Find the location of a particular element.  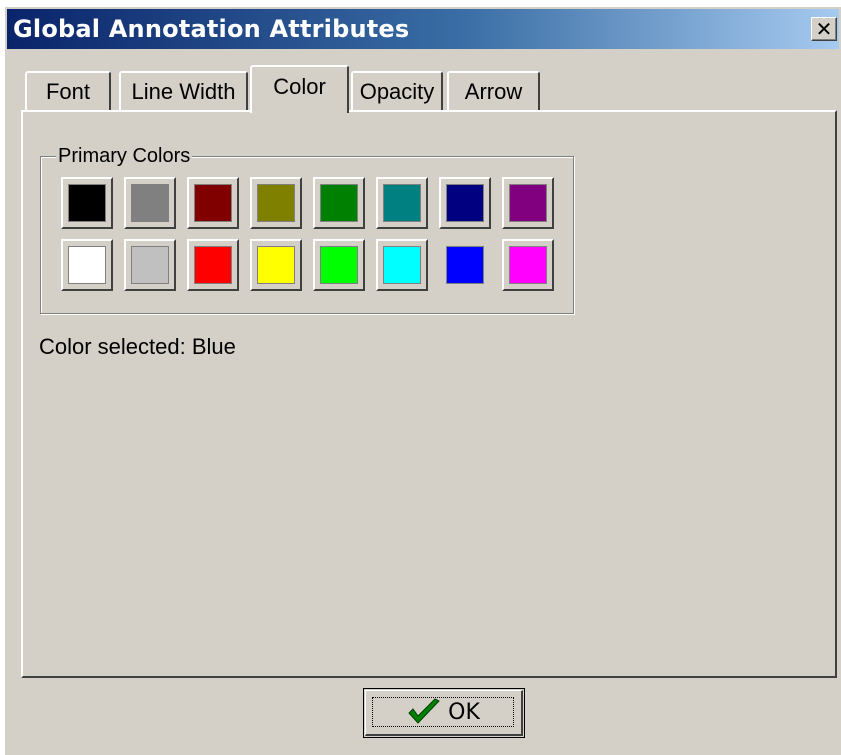

tab-line-width: Line Width is located at coordinates (183, 91).